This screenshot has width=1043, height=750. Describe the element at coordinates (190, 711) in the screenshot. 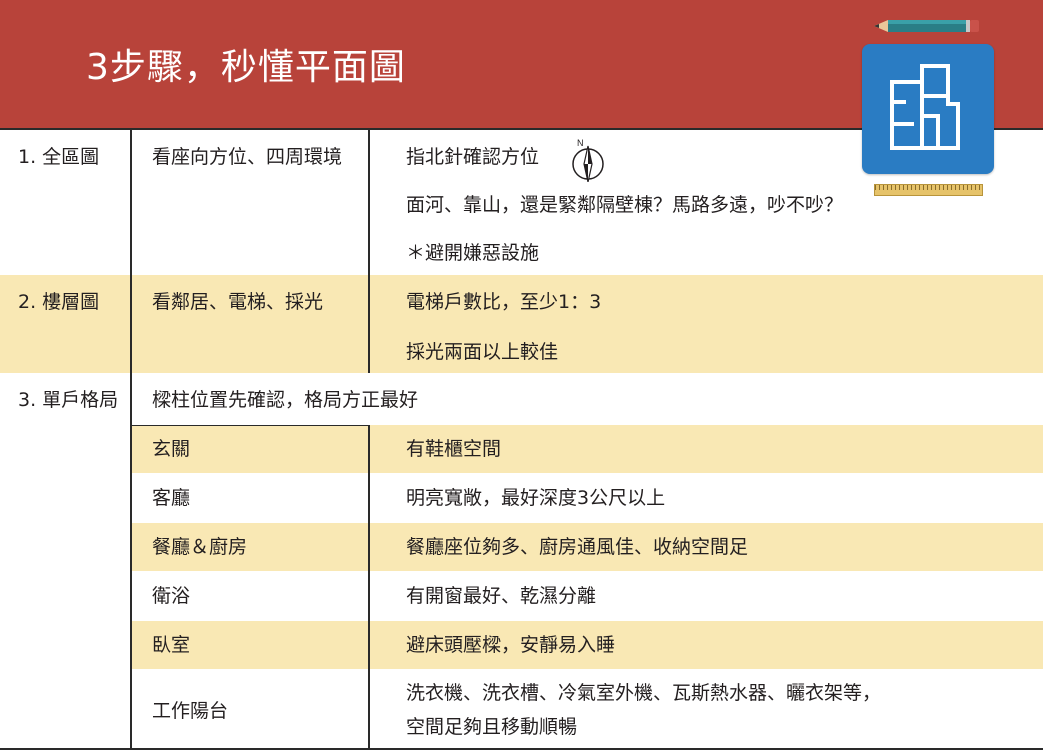

I see `room-name-utility-balcony: 工作陽台` at that location.